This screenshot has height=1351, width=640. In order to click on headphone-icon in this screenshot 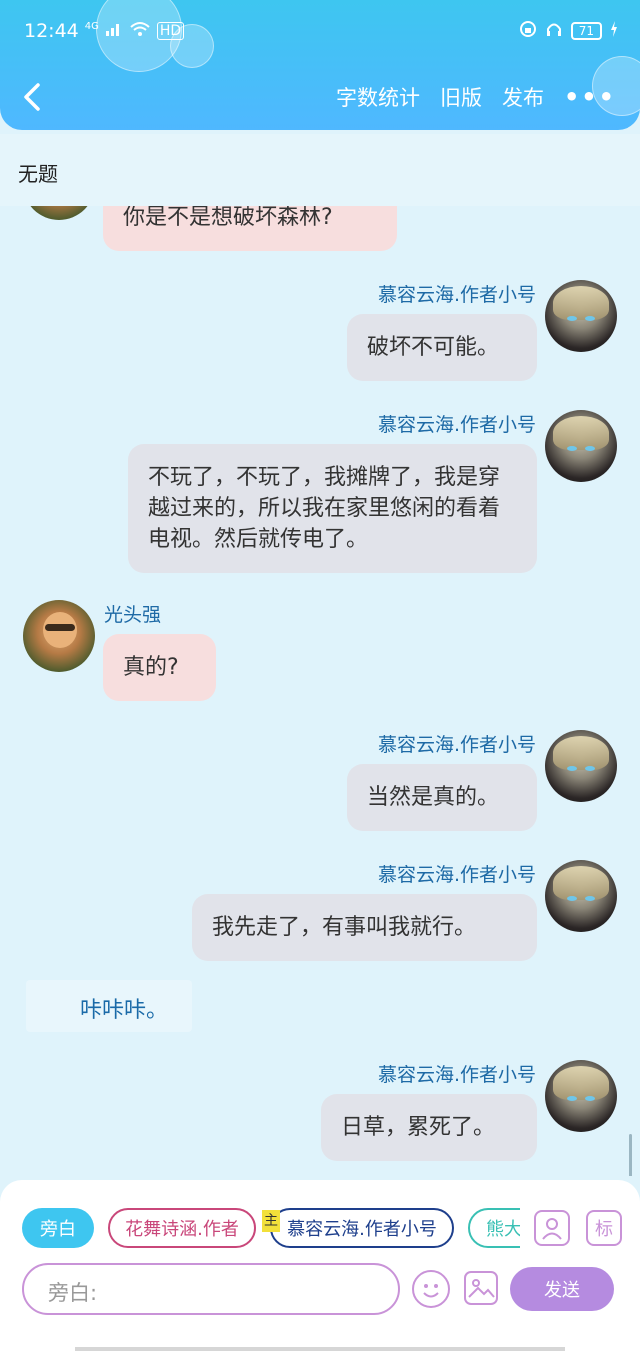, I will do `click(554, 31)`.